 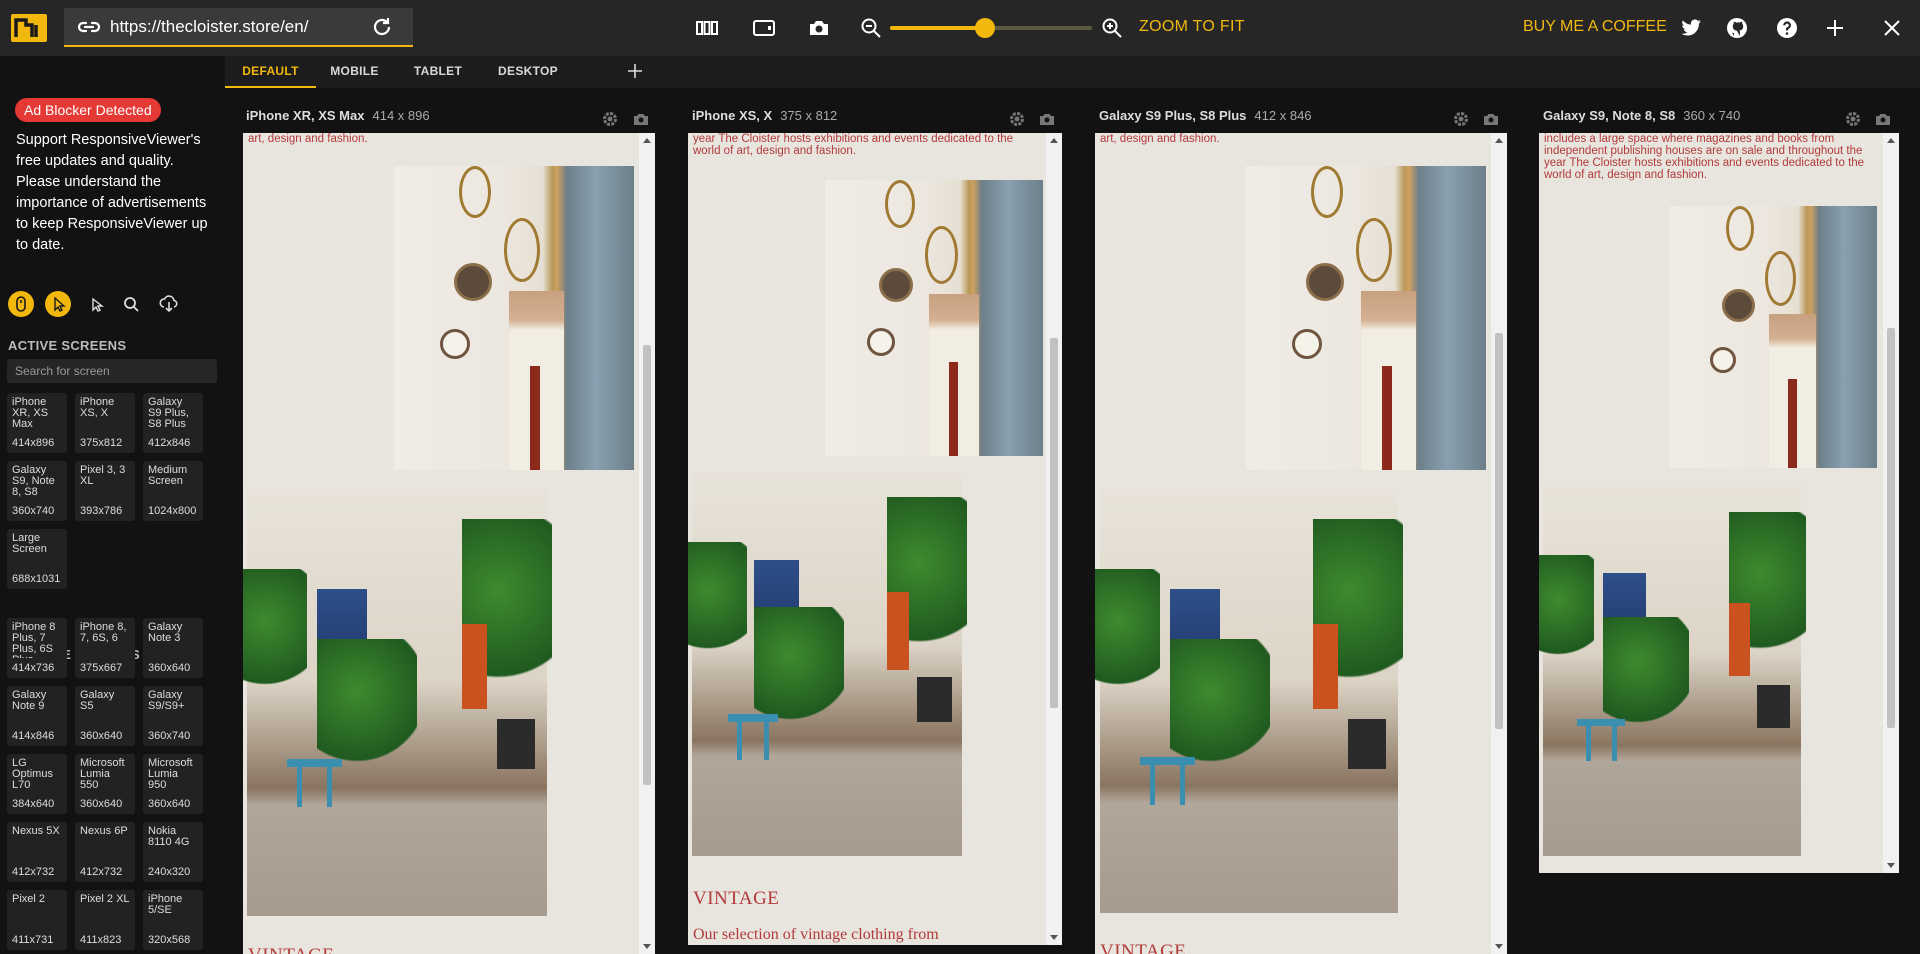 What do you see at coordinates (37, 559) in the screenshot?
I see `screen-card: Large Screen 688x1031` at bounding box center [37, 559].